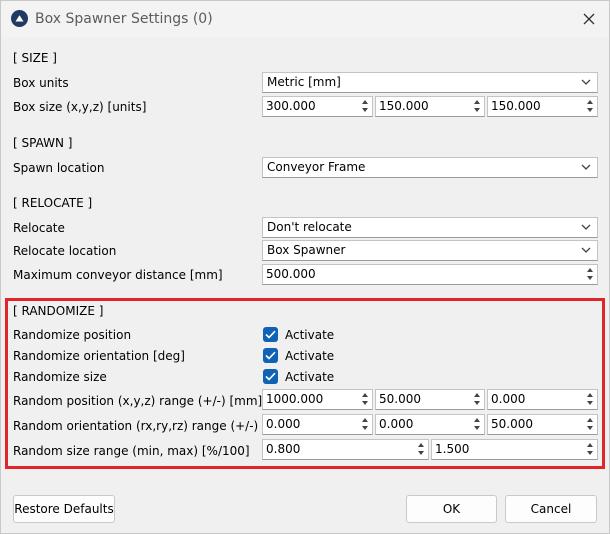 Image resolution: width=610 pixels, height=534 pixels. I want to click on randomize-position-activate-label: Activate, so click(309, 335).